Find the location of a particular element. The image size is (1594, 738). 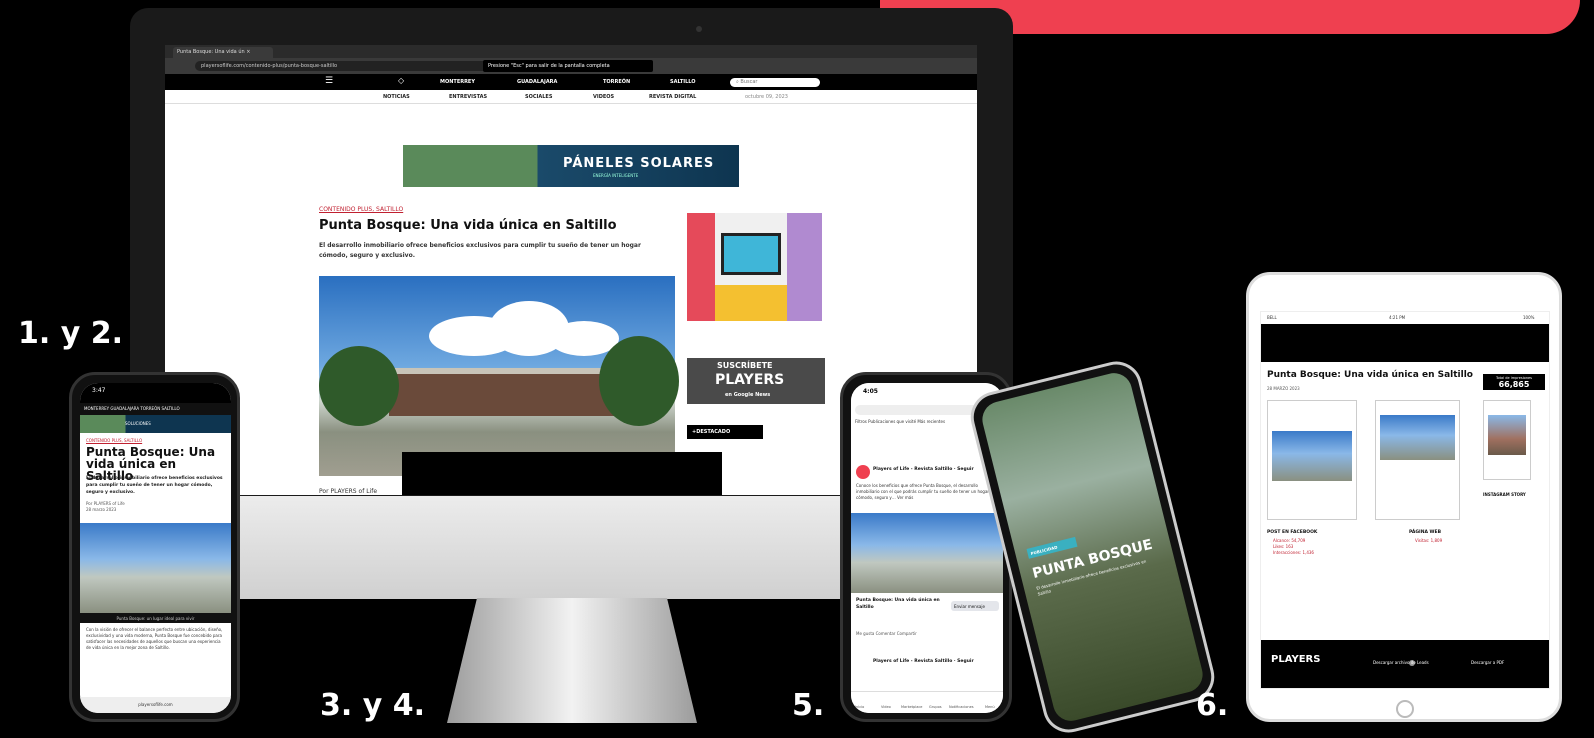

web-stats-list: Visitas: 1,809 is located at coordinates (1429, 540).